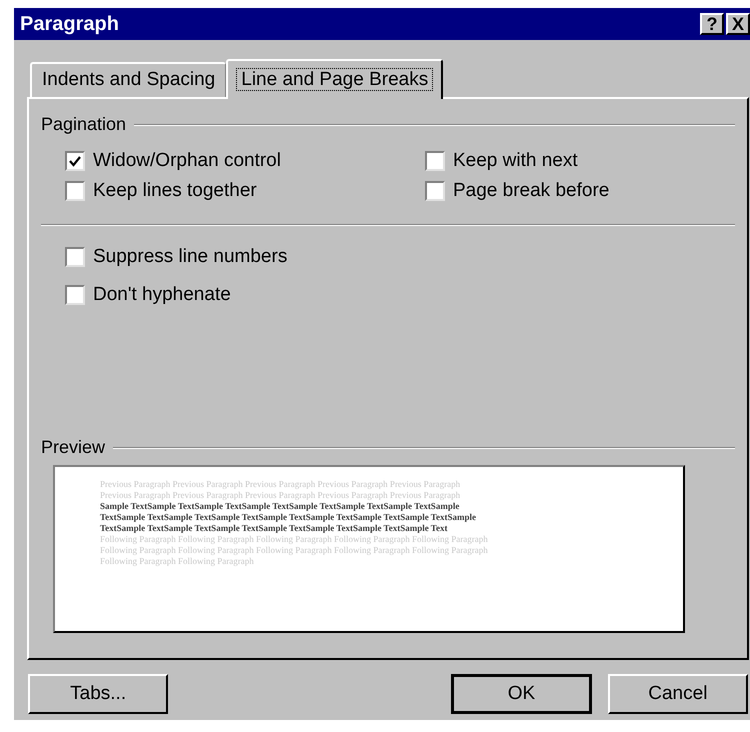  I want to click on group-title: Pagination, so click(83, 124).